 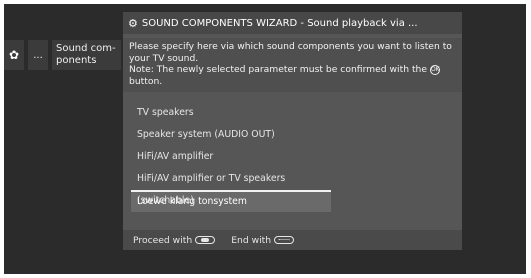 I want to click on option-label: Speaker system (AUDIO OUT), so click(x=206, y=134).